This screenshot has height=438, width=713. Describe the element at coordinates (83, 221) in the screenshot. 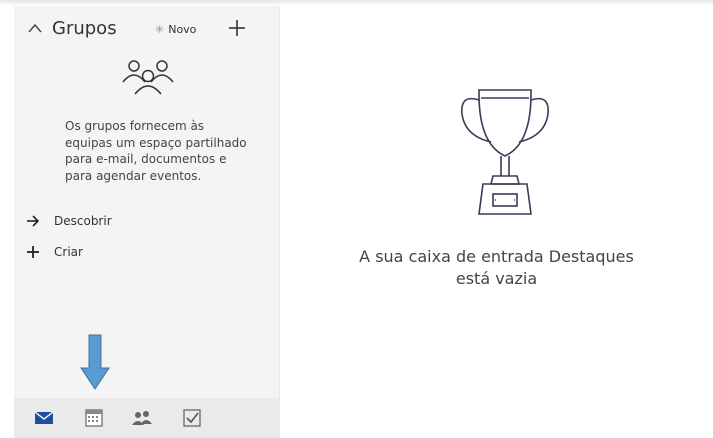

I see `discover-label: Descobrir` at that location.